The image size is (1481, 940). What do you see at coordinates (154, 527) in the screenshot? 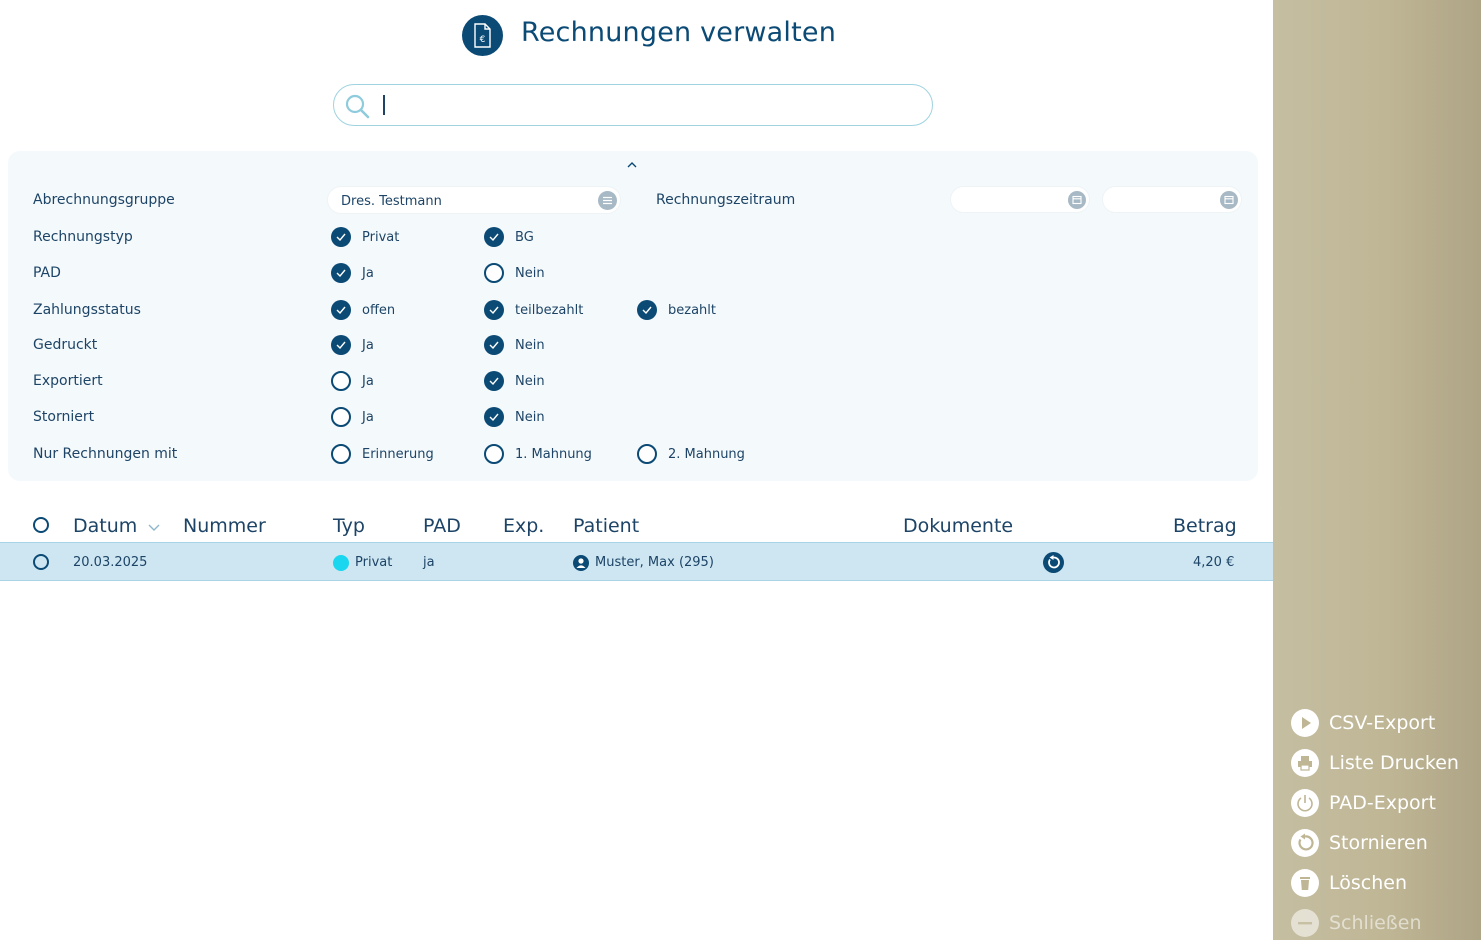
I see `chevron-down-icon` at bounding box center [154, 527].